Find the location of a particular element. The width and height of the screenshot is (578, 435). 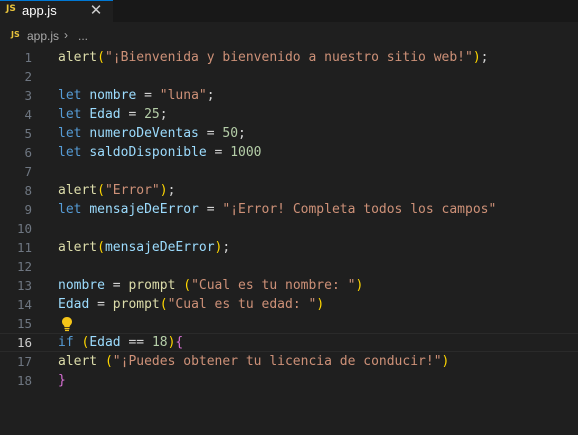

code-text: } is located at coordinates (62, 380).